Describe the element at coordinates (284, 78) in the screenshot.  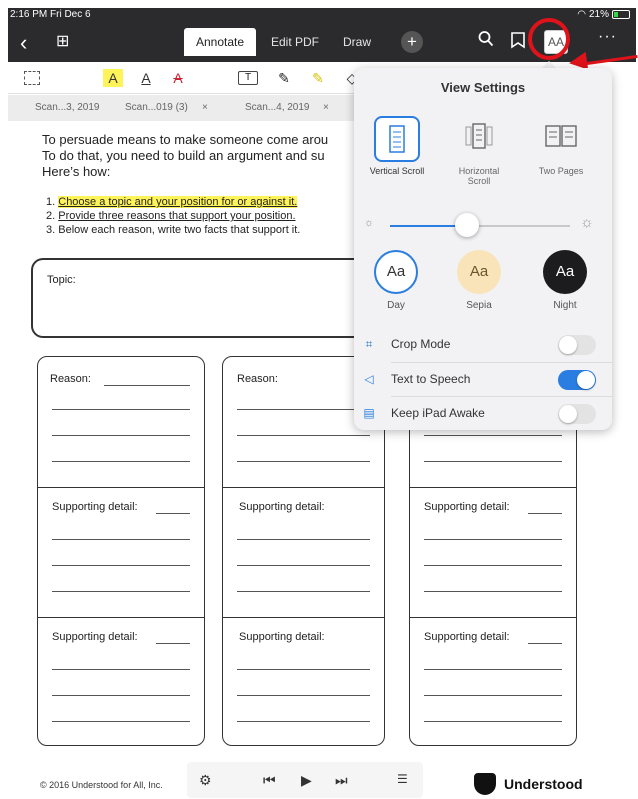
I see `pen-icon: ✎` at that location.